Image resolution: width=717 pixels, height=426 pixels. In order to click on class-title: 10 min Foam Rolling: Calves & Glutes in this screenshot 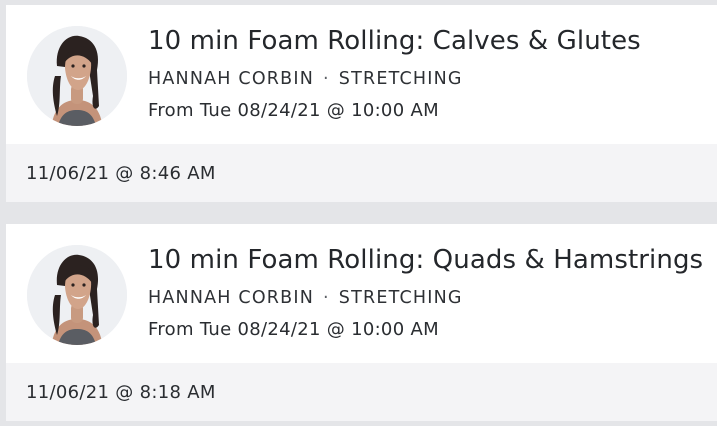, I will do `click(394, 41)`.